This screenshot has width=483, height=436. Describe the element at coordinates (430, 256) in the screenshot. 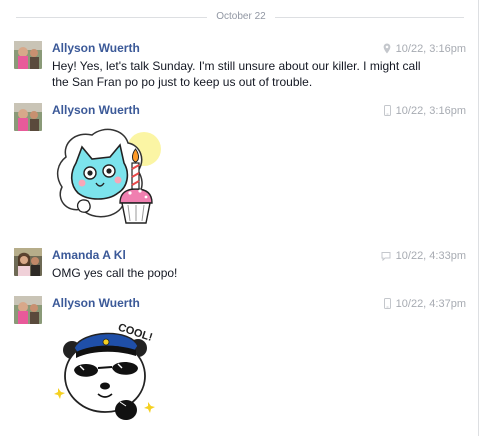

I see `timestamp: 10/22, 4:33pm` at that location.